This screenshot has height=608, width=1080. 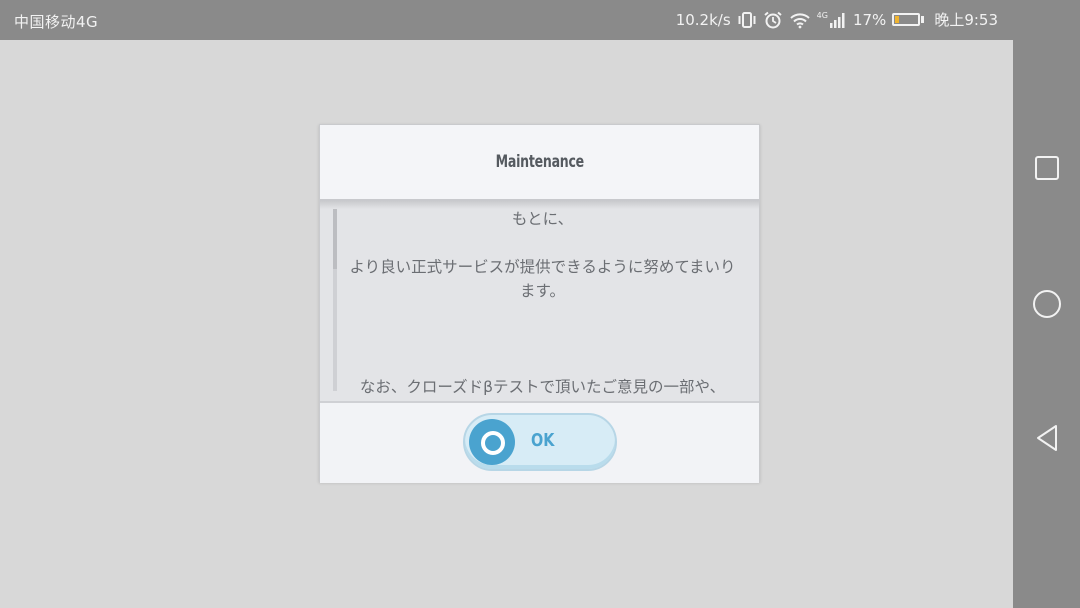 I want to click on network-type-label: 4G, so click(x=822, y=15).